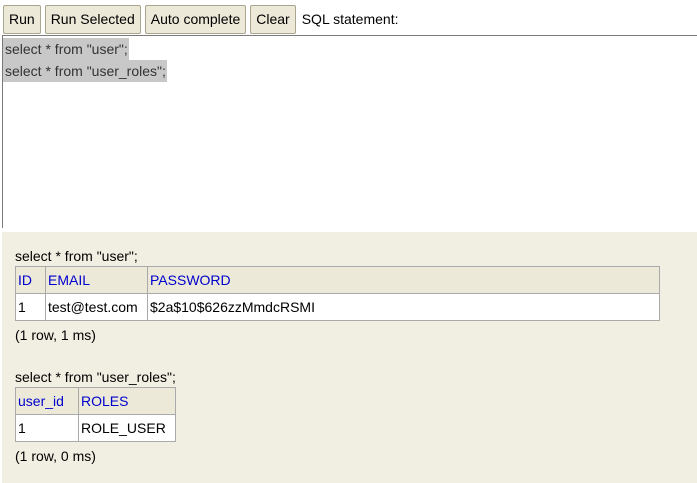 The width and height of the screenshot is (697, 483). Describe the element at coordinates (92, 19) in the screenshot. I see `run-selected-button: Run Selected` at that location.